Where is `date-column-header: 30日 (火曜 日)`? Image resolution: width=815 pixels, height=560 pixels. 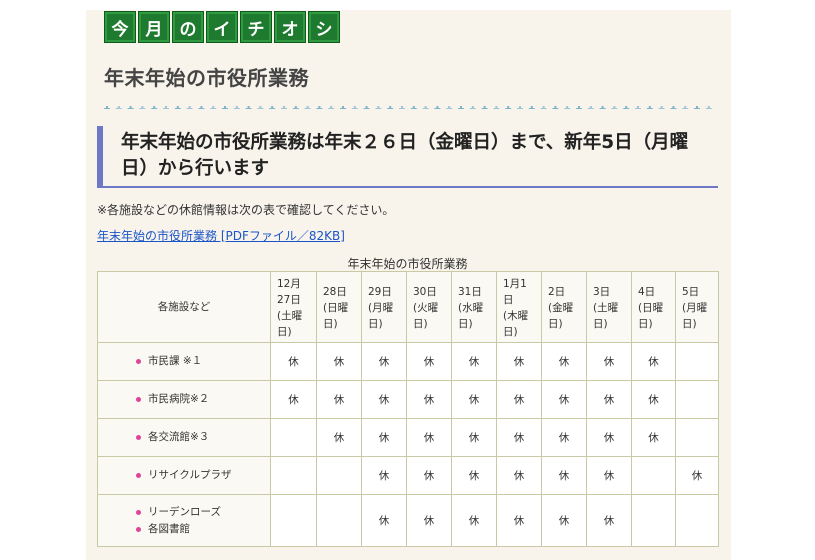 date-column-header: 30日 (火曜 日) is located at coordinates (429, 307).